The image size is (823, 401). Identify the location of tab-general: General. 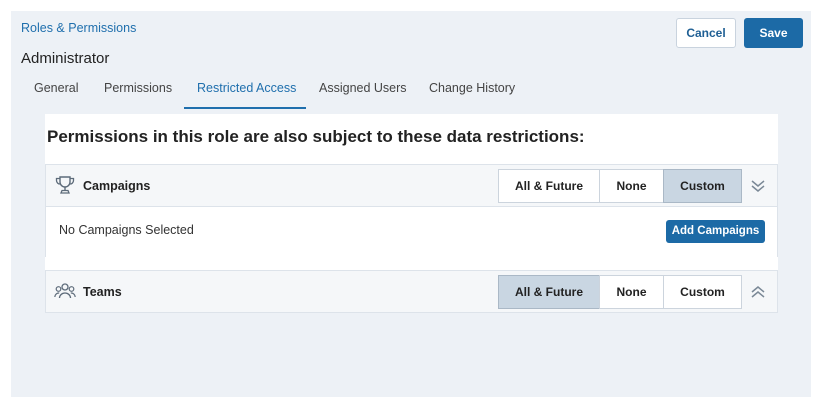
(56, 95).